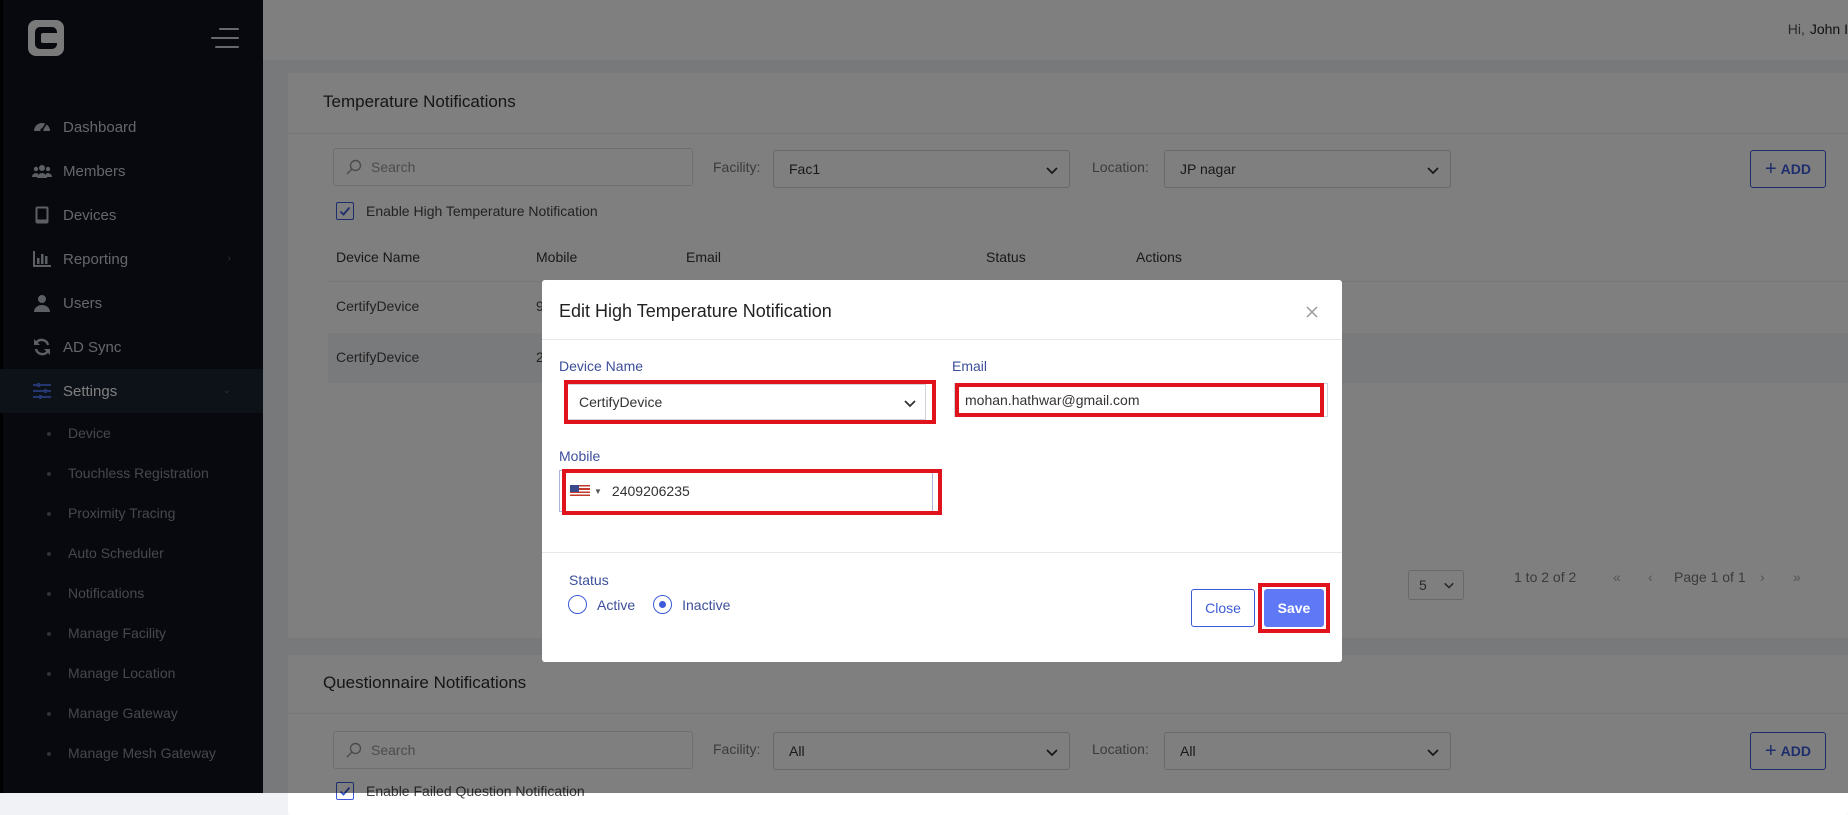  Describe the element at coordinates (601, 366) in the screenshot. I see `device-name-label: Device Name` at that location.